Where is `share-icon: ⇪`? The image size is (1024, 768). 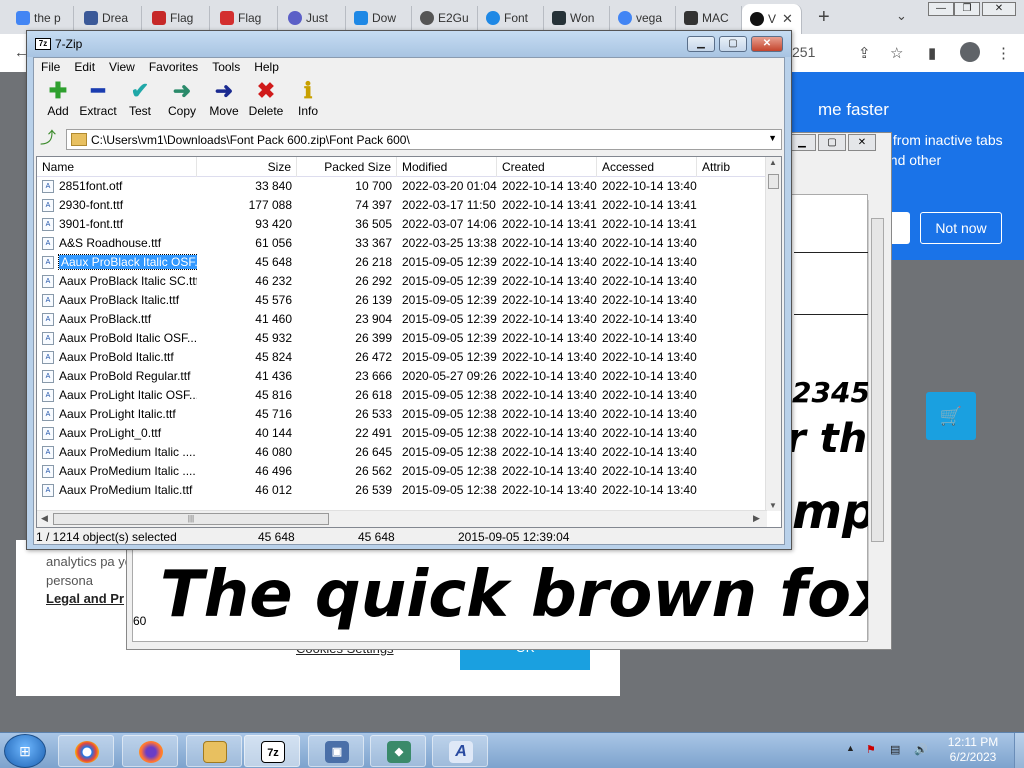
share-icon: ⇪ is located at coordinates (864, 53).